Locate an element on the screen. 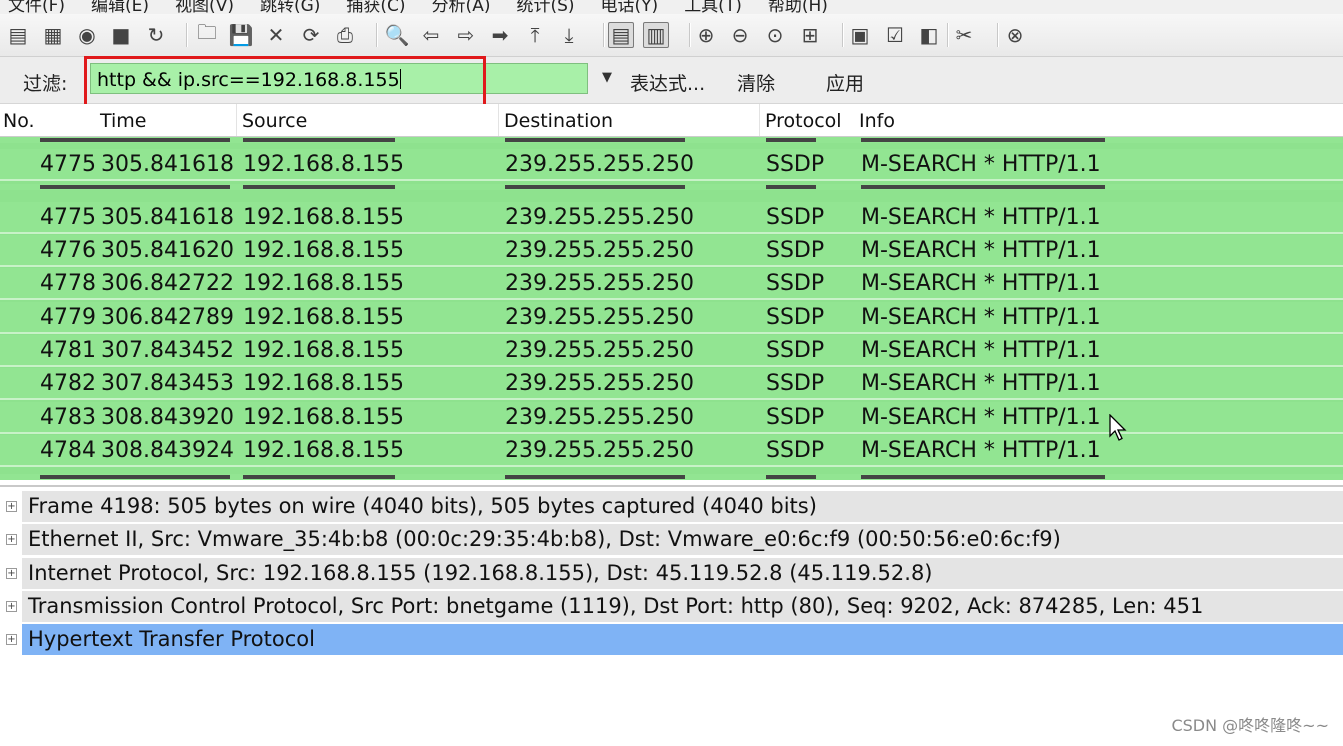 This screenshot has width=1343, height=746. filter-dropdown-icon: ▼ is located at coordinates (607, 78).